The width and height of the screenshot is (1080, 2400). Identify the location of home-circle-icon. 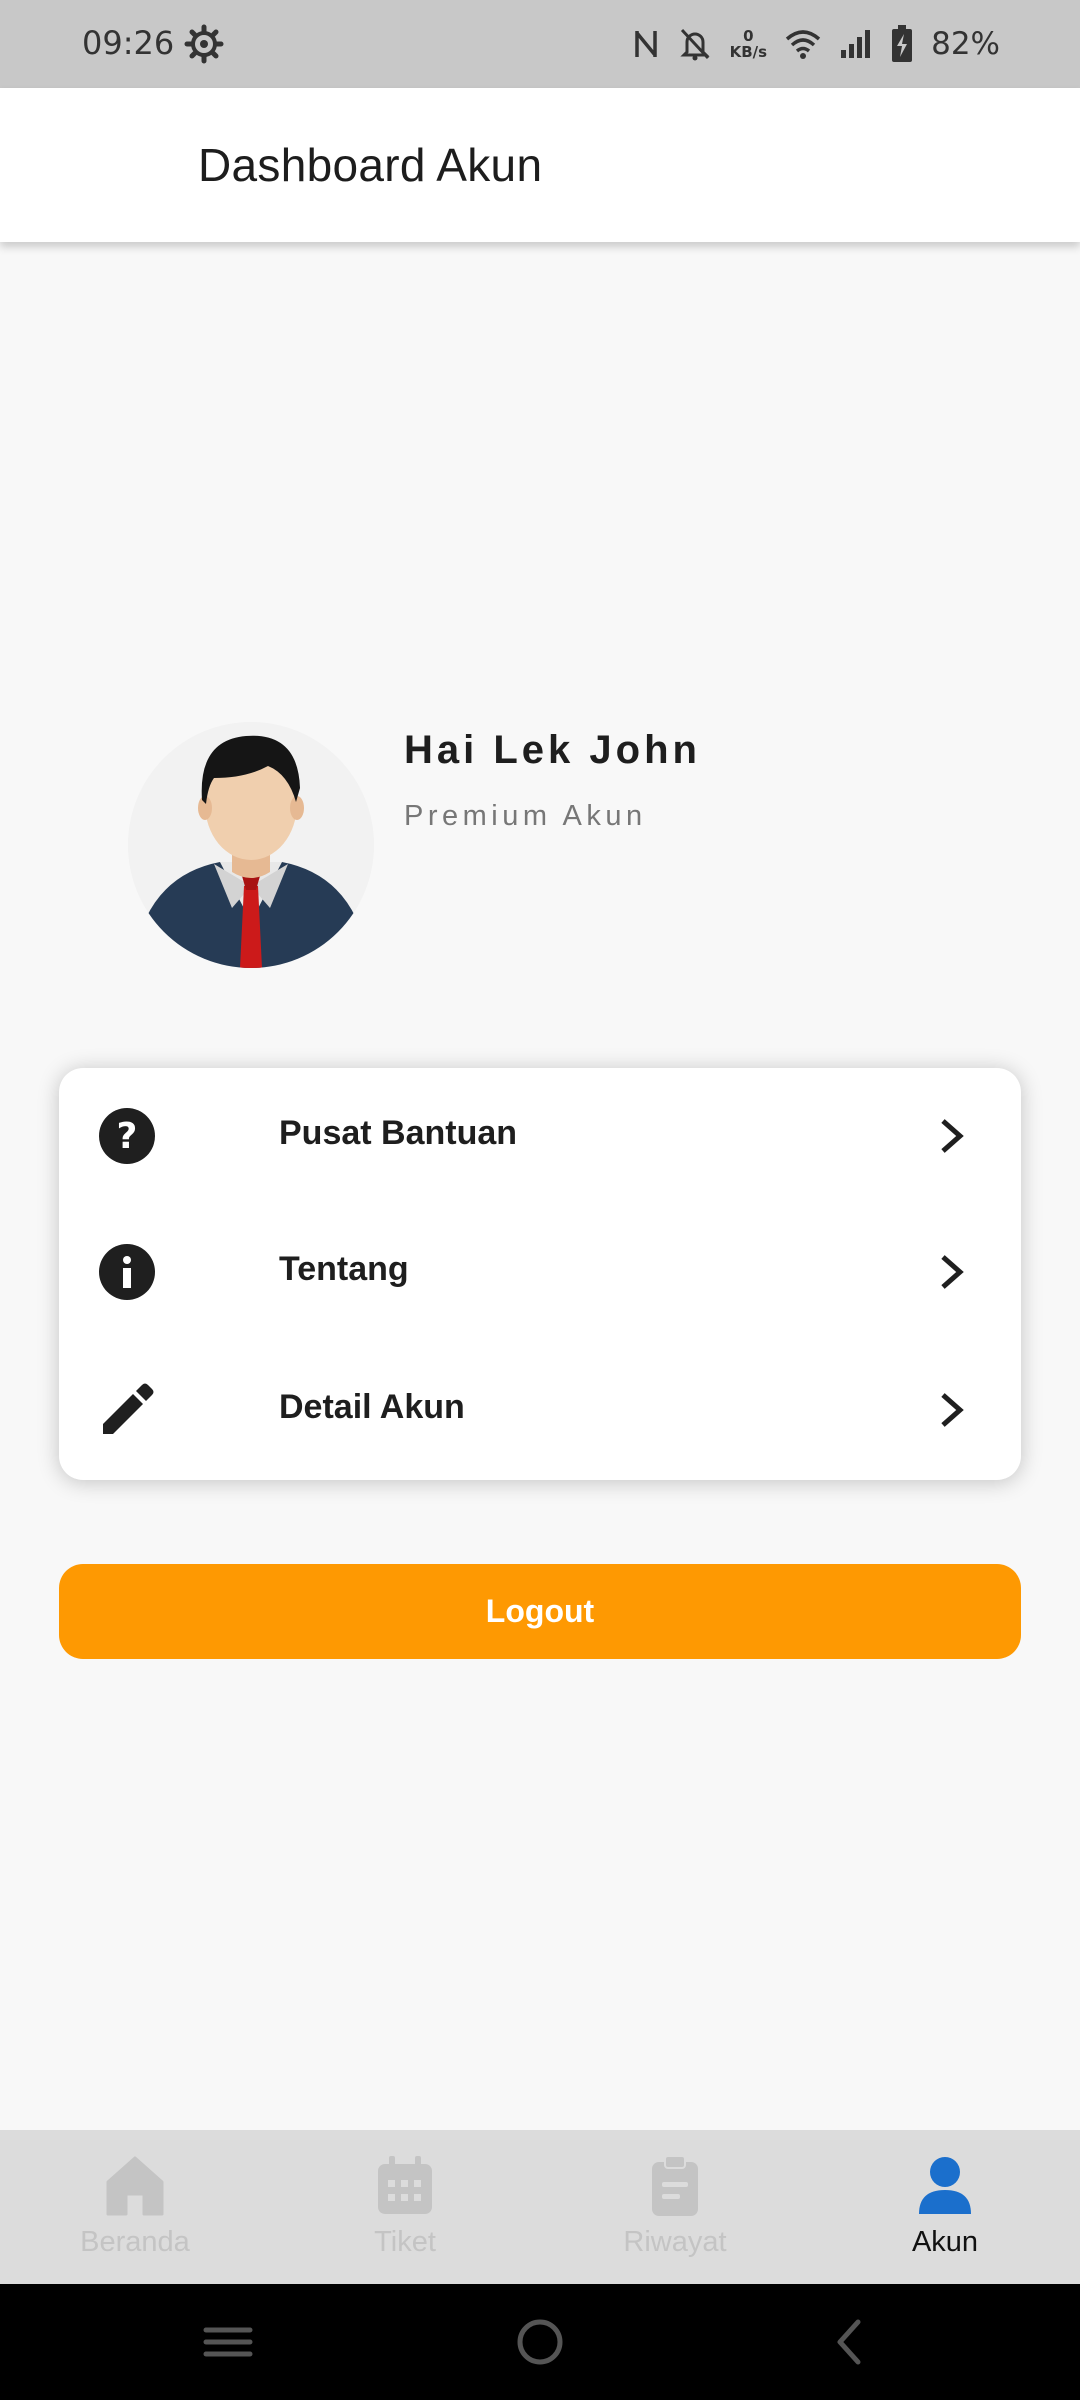
(540, 2342).